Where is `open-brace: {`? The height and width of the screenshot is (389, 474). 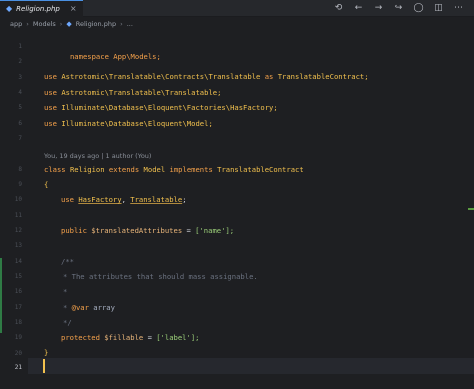 open-brace: { is located at coordinates (46, 184).